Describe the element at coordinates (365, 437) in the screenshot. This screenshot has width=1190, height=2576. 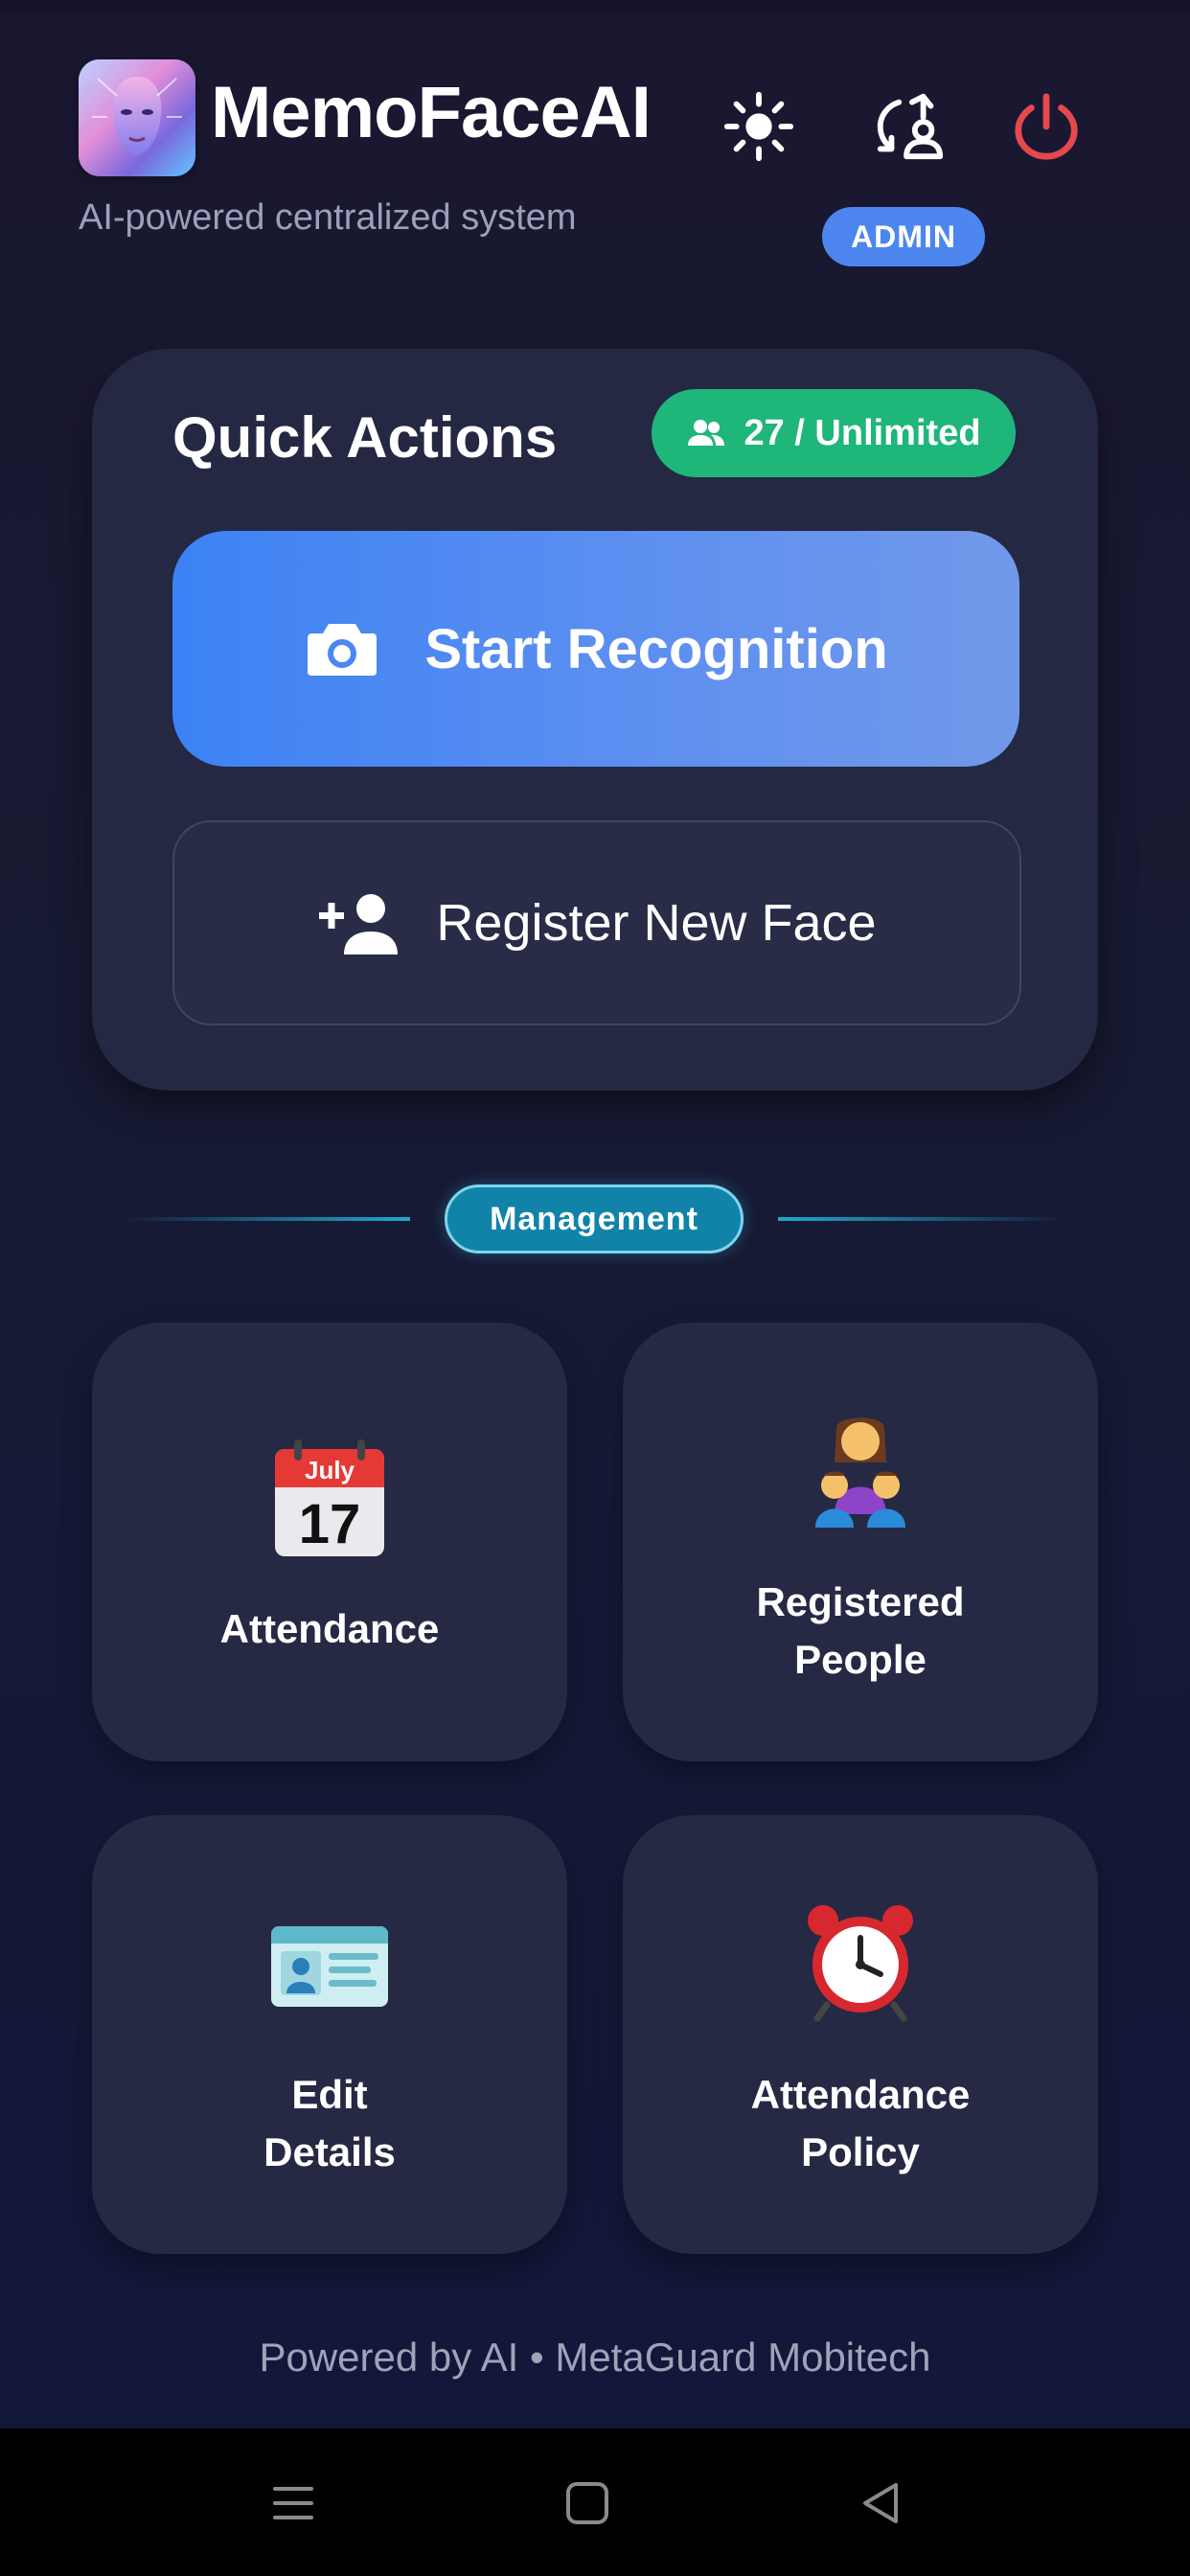
I see `quick-actions-title: Quick Actions` at that location.